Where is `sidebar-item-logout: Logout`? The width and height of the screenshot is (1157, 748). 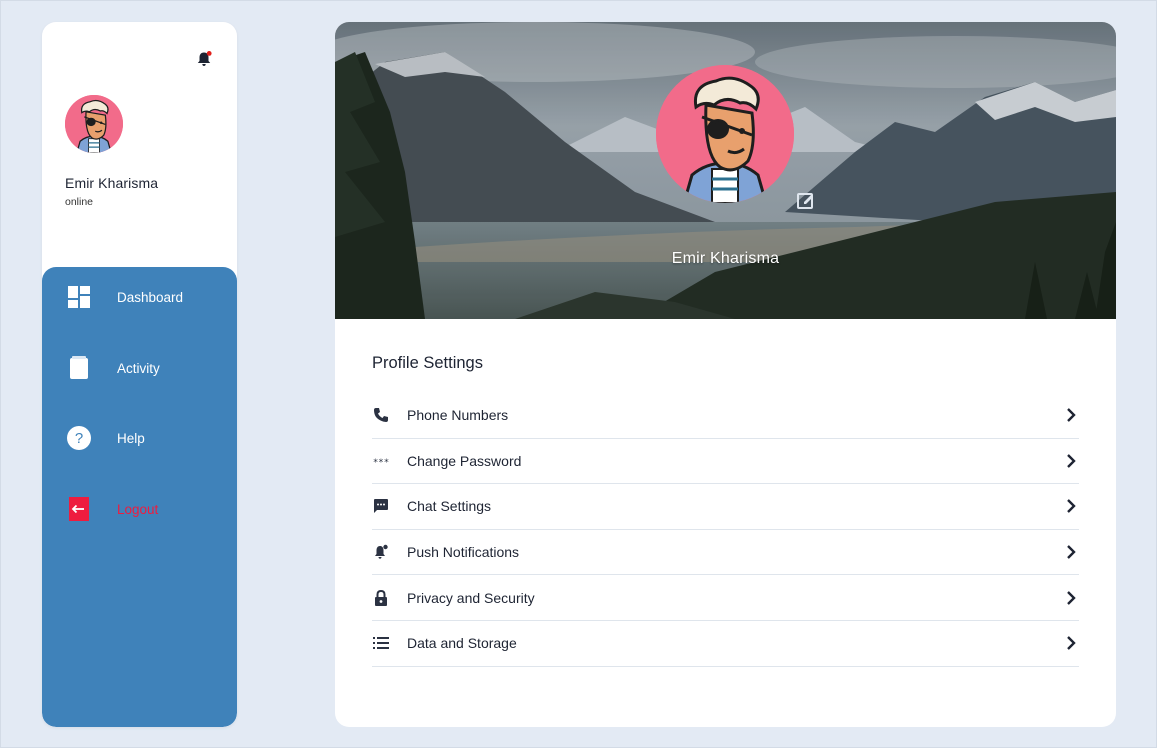 sidebar-item-logout: Logout is located at coordinates (139, 509).